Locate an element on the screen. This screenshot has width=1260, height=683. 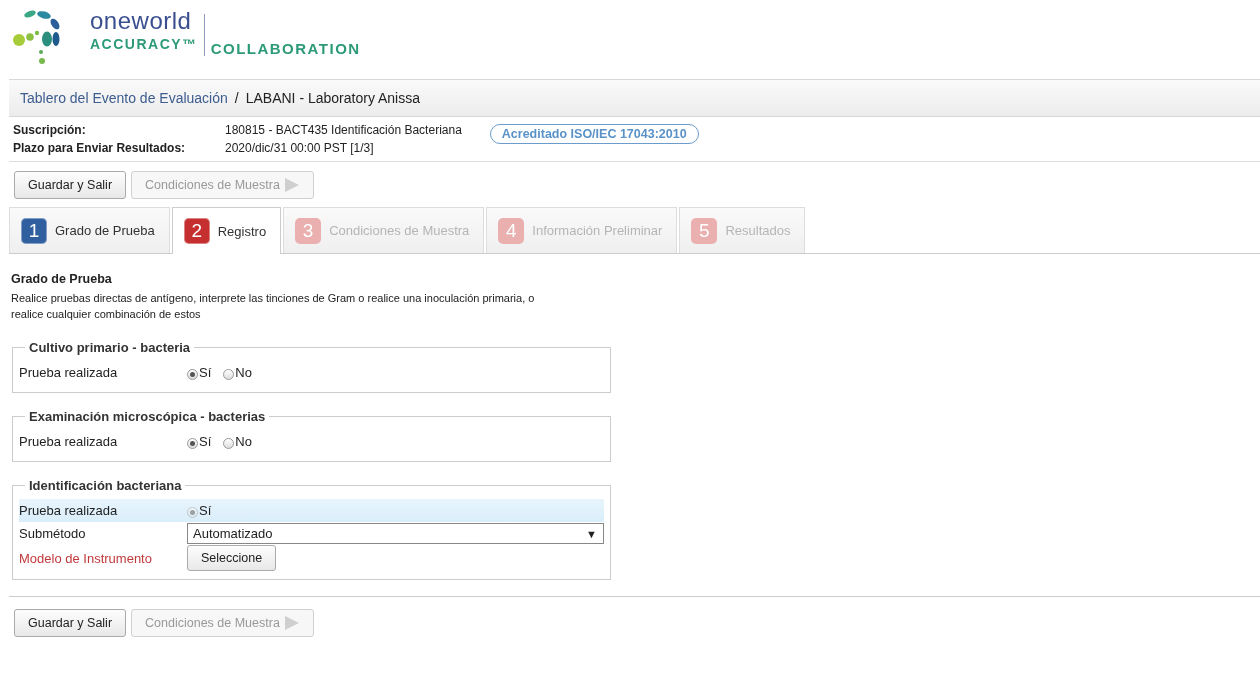
section-title: Examinación microscópica - bacterias is located at coordinates (147, 416).